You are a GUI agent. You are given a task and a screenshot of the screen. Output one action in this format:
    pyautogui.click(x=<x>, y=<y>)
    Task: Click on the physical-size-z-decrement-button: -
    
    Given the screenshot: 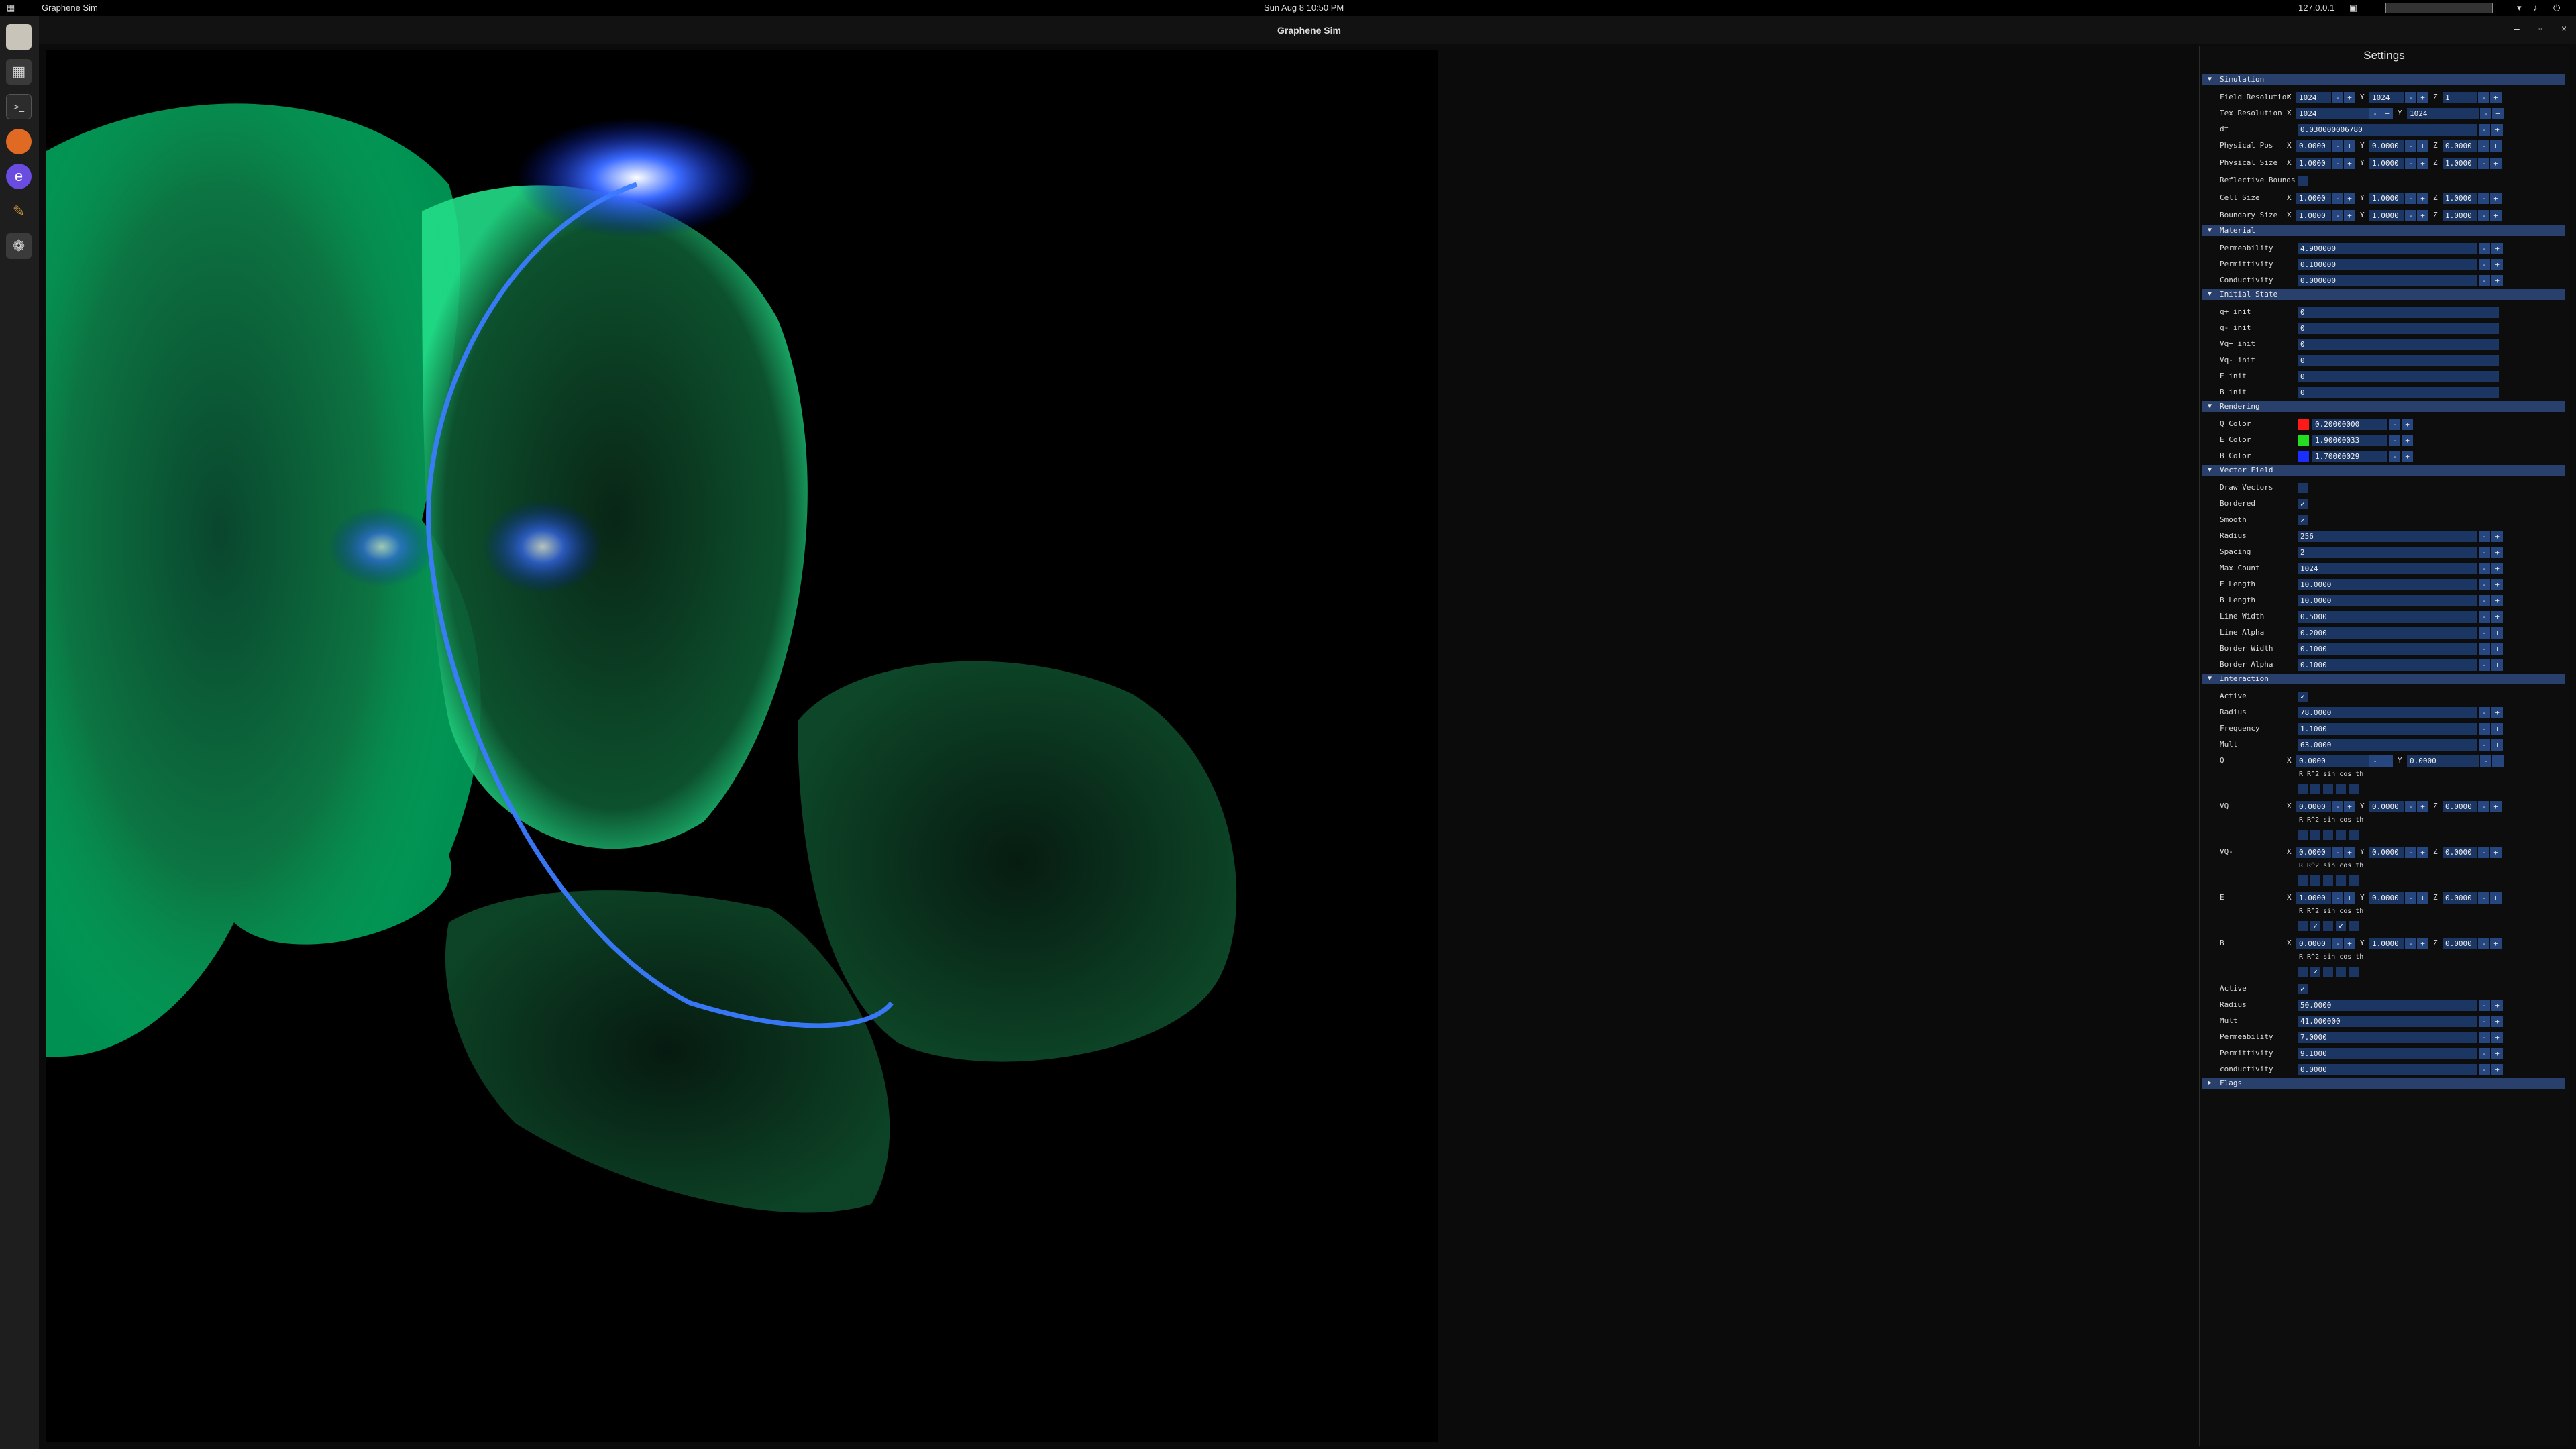 What is the action you would take?
    pyautogui.click(x=2483, y=163)
    